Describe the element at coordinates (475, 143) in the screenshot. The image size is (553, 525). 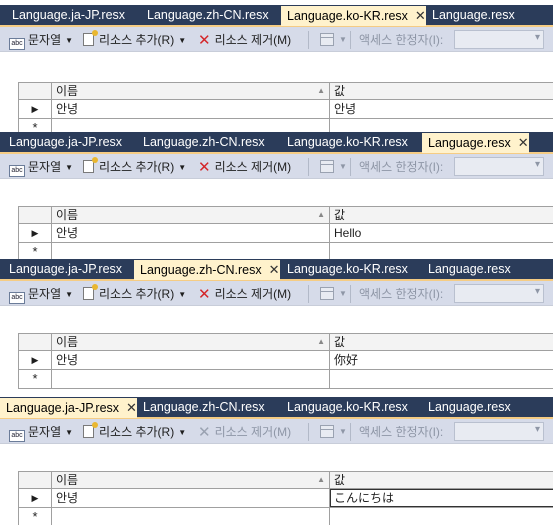
I see `document-tab: Language.resx ✕` at that location.